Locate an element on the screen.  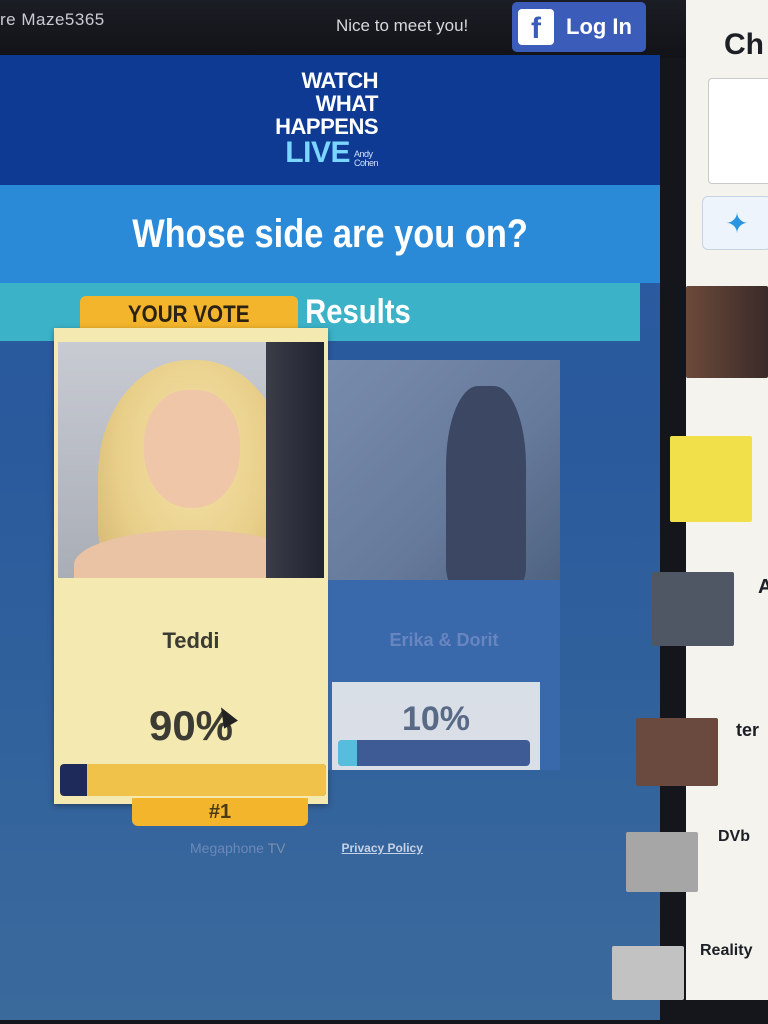
login-label: Log In is located at coordinates (599, 26).